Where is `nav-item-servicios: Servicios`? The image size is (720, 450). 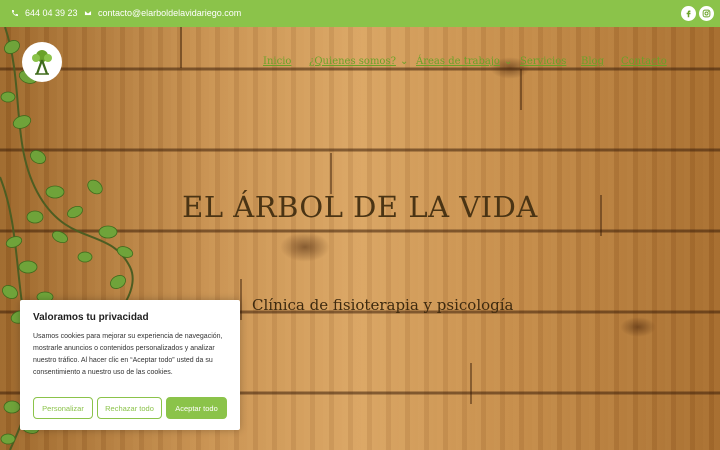 nav-item-servicios: Servicios is located at coordinates (543, 63).